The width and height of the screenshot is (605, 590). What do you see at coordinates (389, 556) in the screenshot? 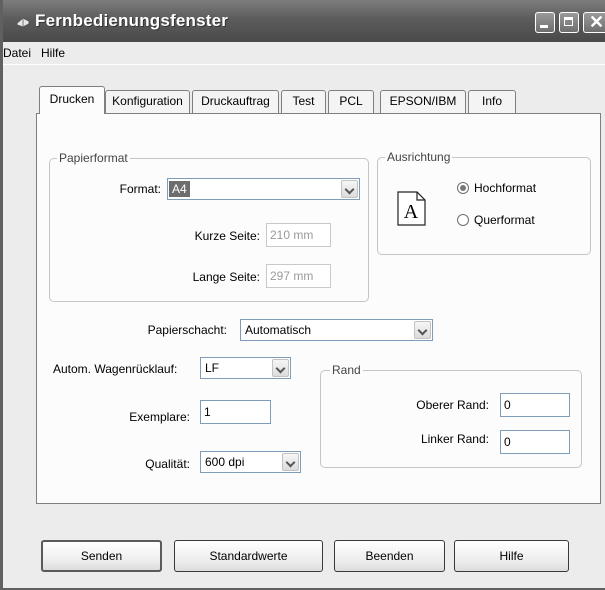
I see `beenden-button: Beenden` at bounding box center [389, 556].